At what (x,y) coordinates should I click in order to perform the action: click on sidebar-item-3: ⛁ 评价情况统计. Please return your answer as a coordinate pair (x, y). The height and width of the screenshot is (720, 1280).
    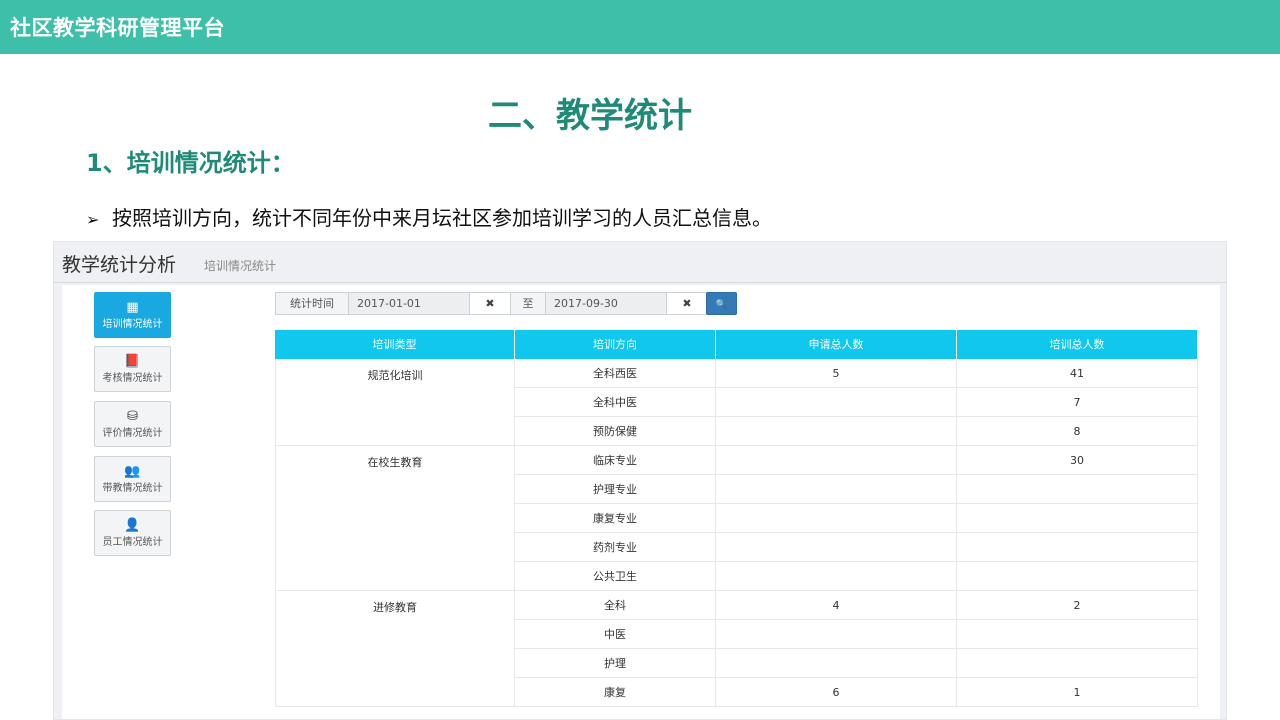
    Looking at the image, I should click on (132, 424).